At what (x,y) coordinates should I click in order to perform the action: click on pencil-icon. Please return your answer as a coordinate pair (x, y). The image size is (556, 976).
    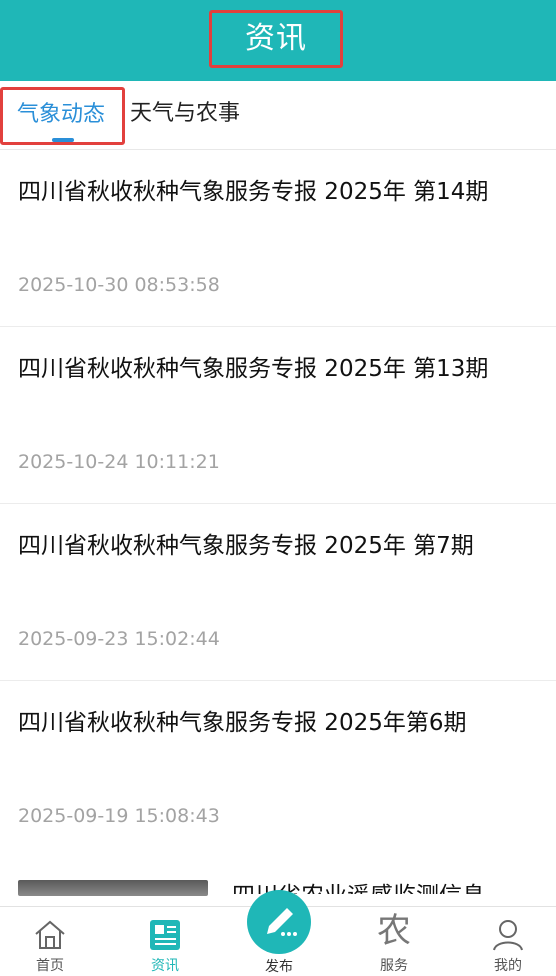
    Looking at the image, I should click on (282, 922).